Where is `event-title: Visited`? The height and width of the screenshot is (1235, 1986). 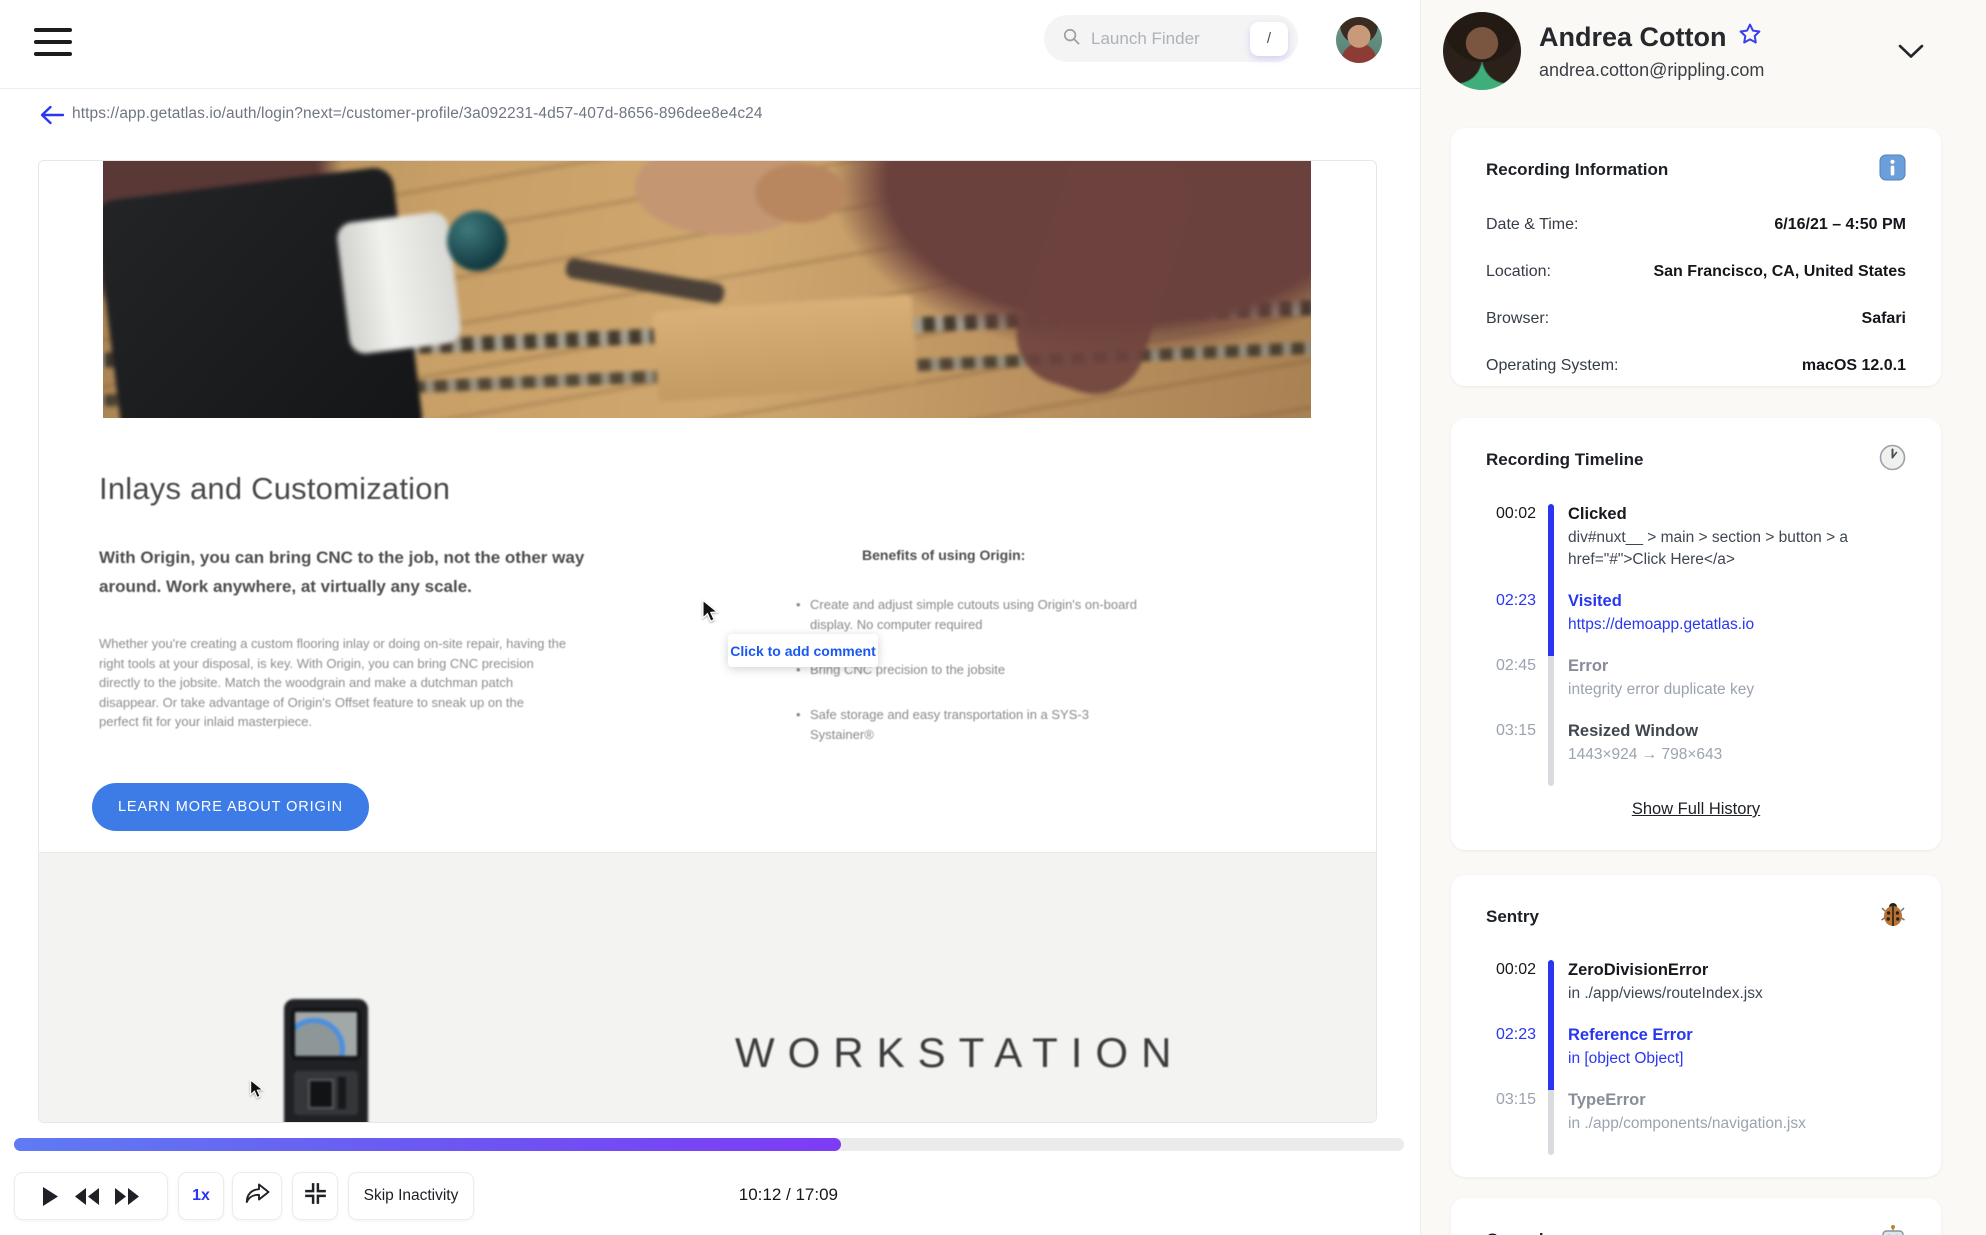
event-title: Visited is located at coordinates (1595, 601).